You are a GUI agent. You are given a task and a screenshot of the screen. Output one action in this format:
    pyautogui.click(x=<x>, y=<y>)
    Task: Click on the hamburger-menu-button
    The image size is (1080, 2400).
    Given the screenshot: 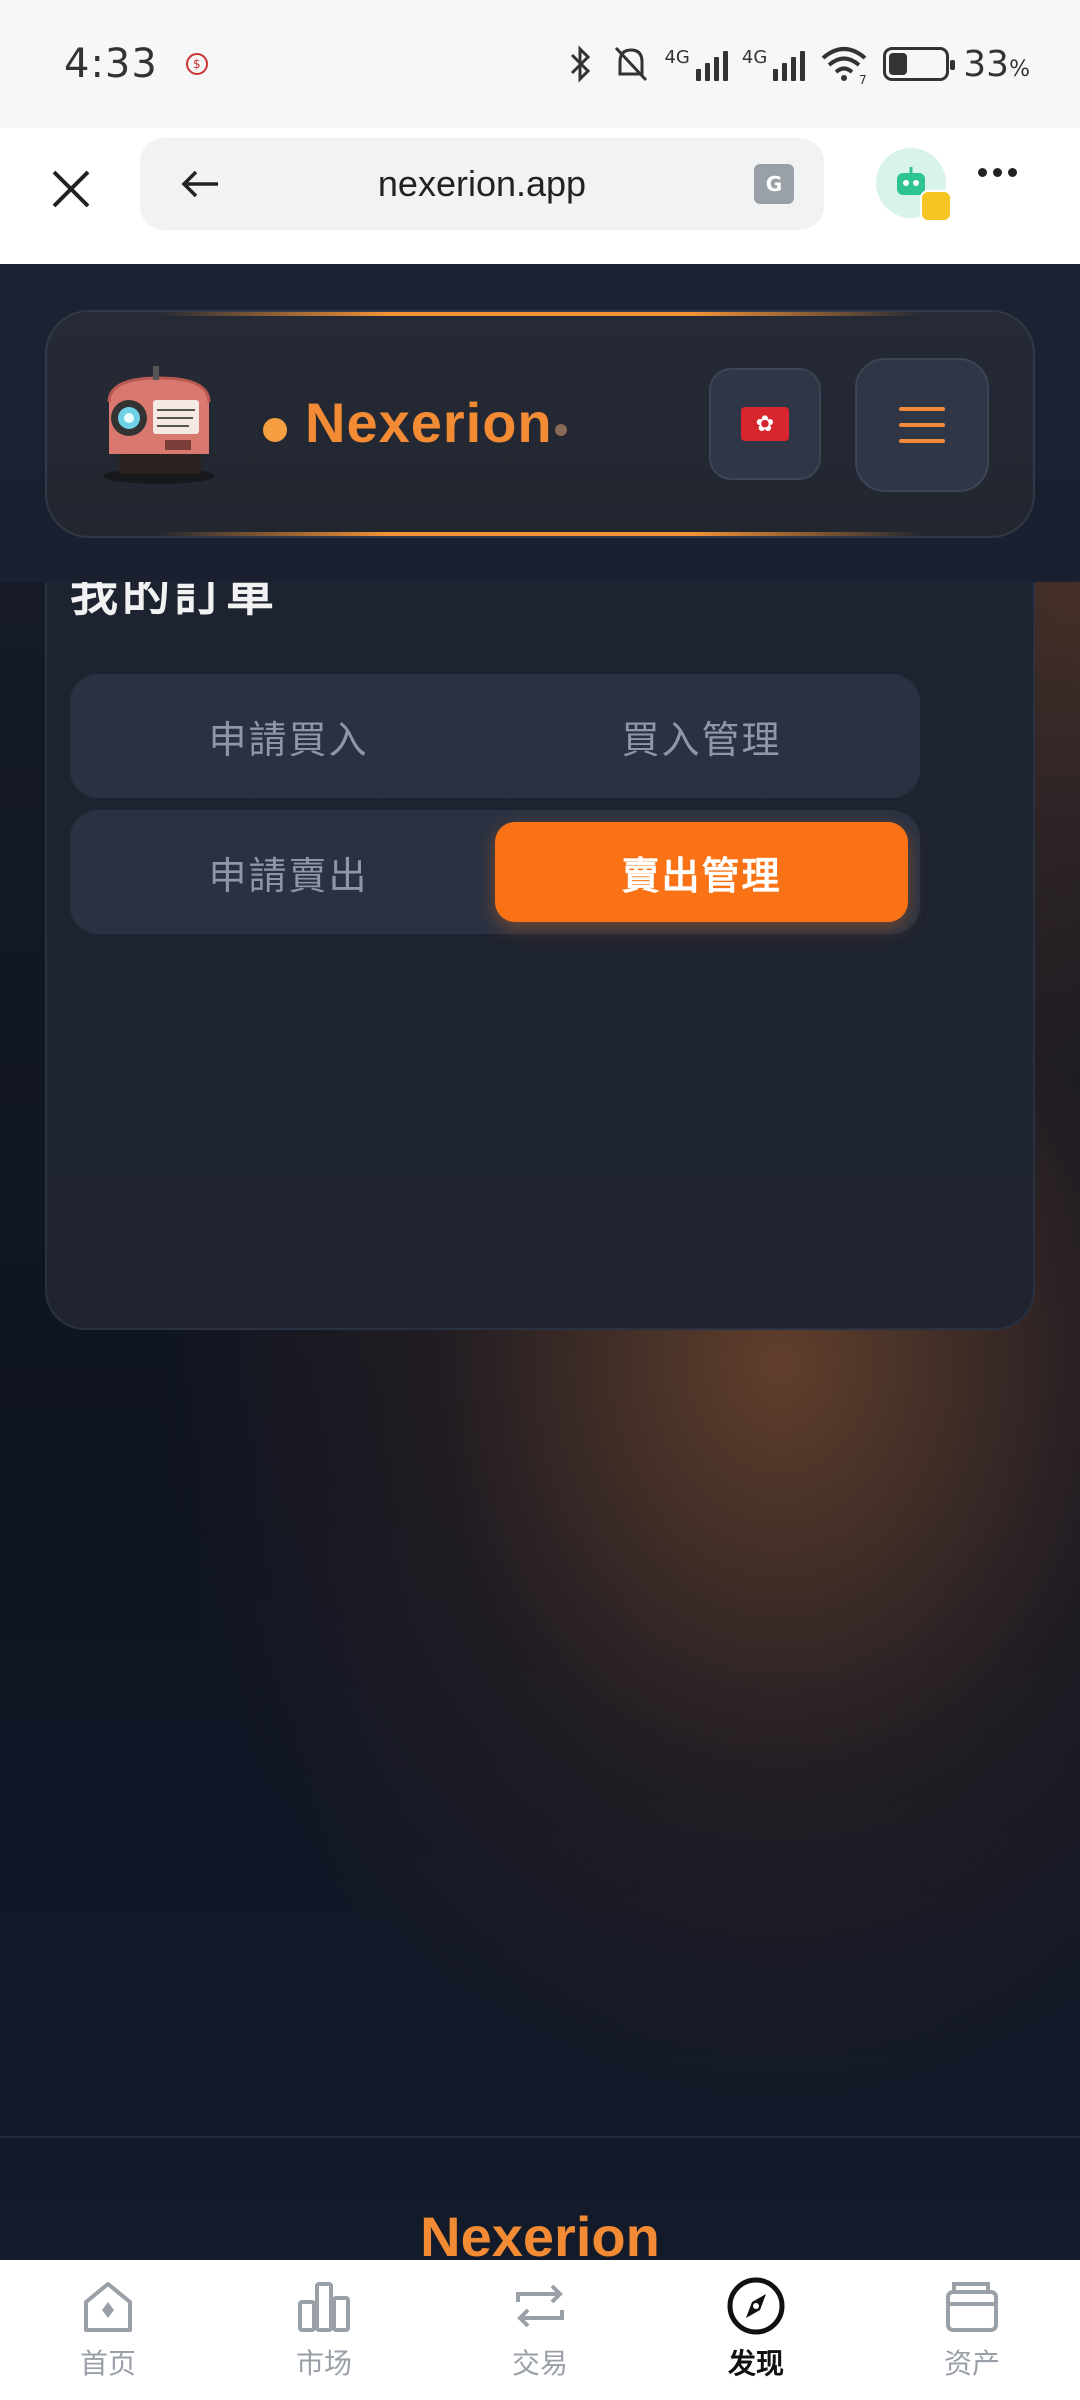 What is the action you would take?
    pyautogui.click(x=922, y=425)
    